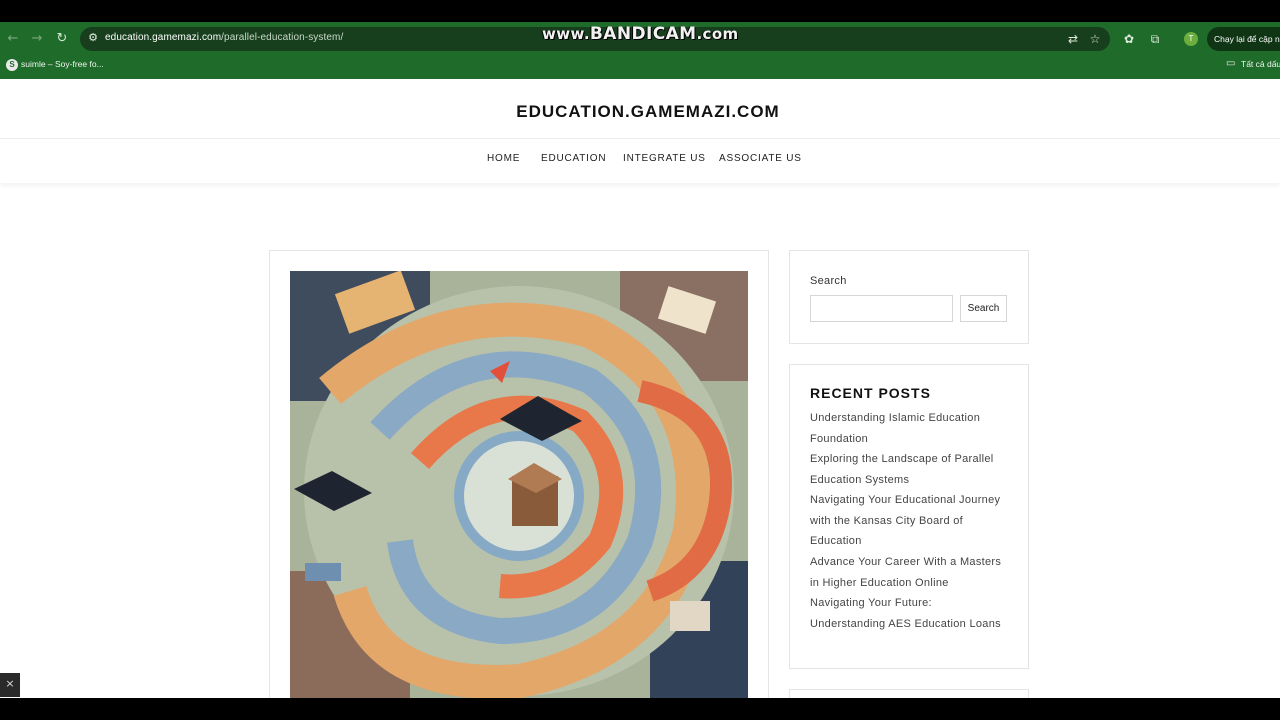  I want to click on bookmarks-bar, so click(640, 66).